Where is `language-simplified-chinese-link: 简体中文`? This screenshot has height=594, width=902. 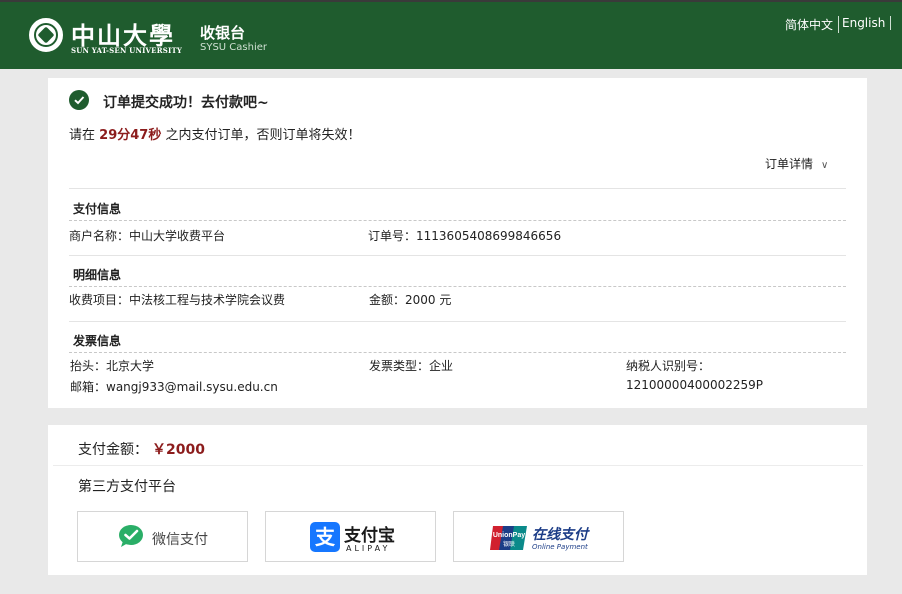 language-simplified-chinese-link: 简体中文 is located at coordinates (812, 24).